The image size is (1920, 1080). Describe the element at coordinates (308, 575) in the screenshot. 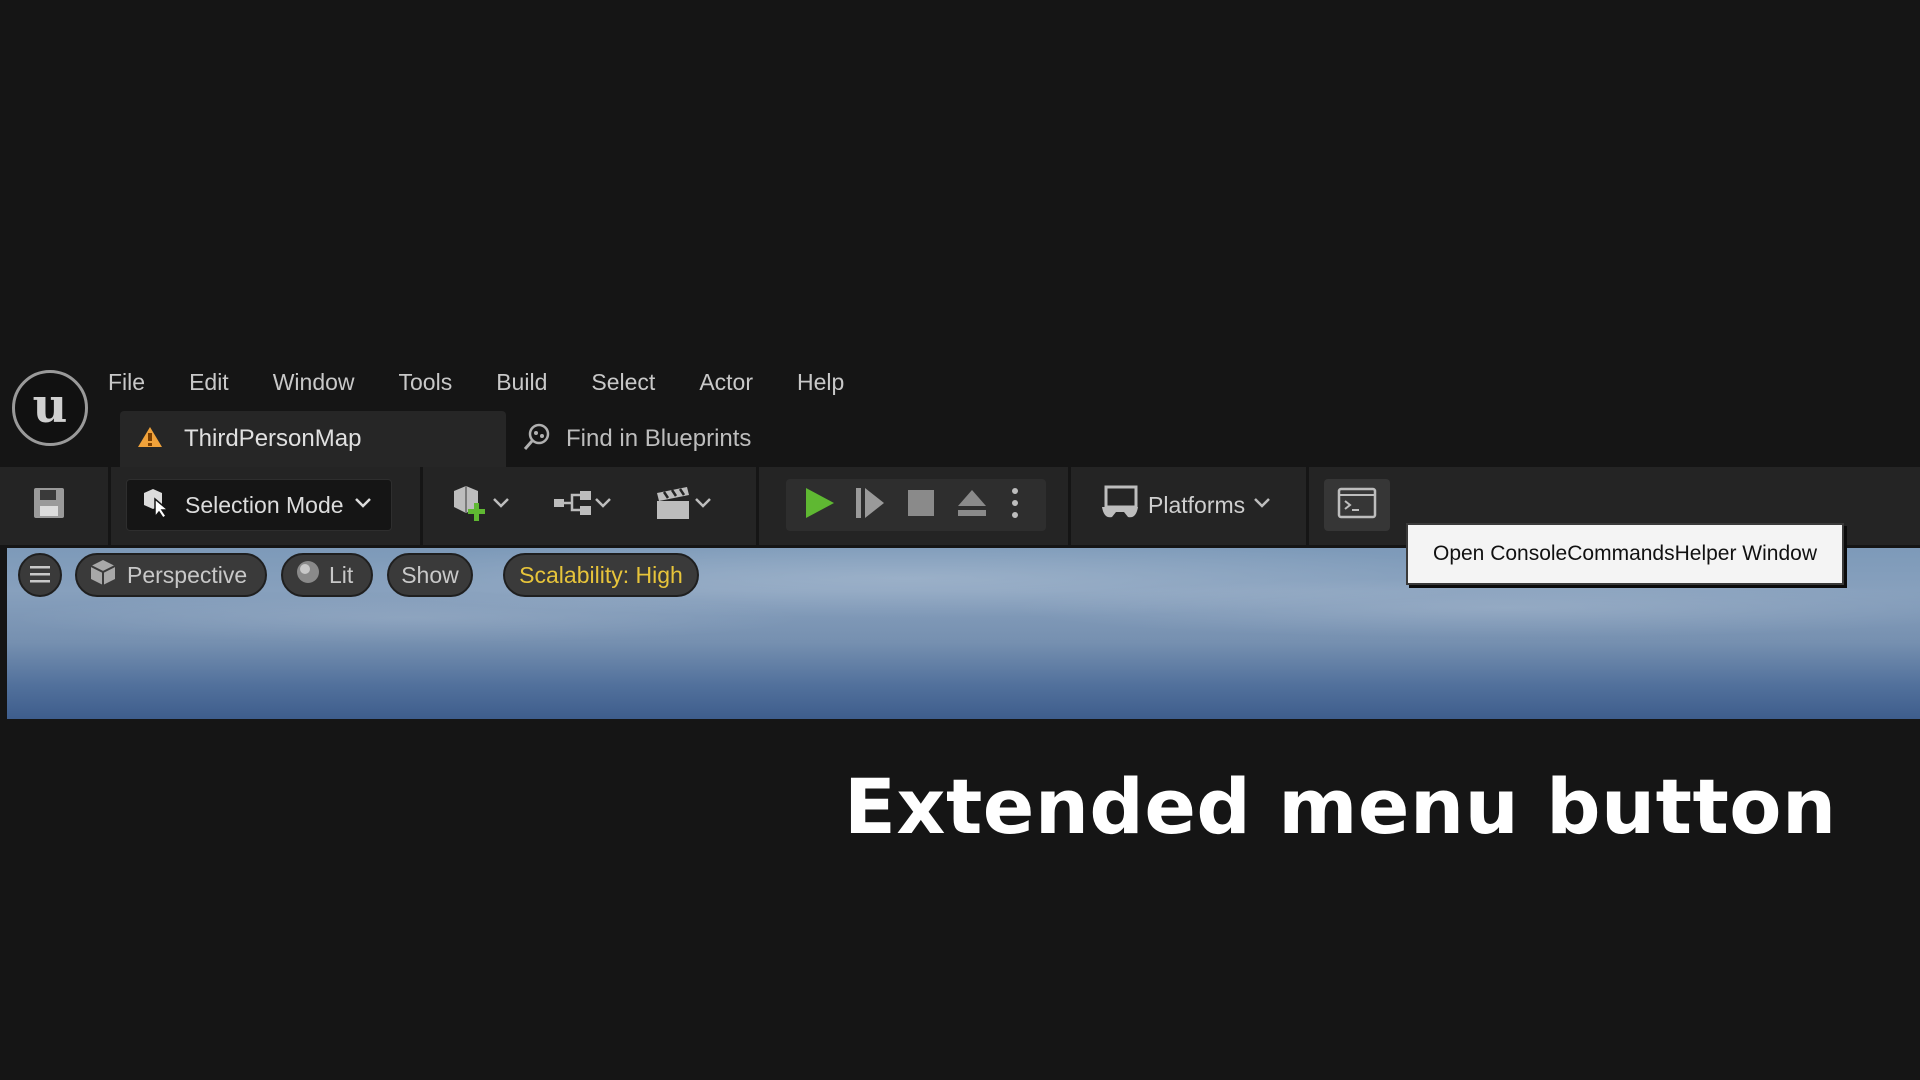

I see `lit-sphere-icon` at that location.